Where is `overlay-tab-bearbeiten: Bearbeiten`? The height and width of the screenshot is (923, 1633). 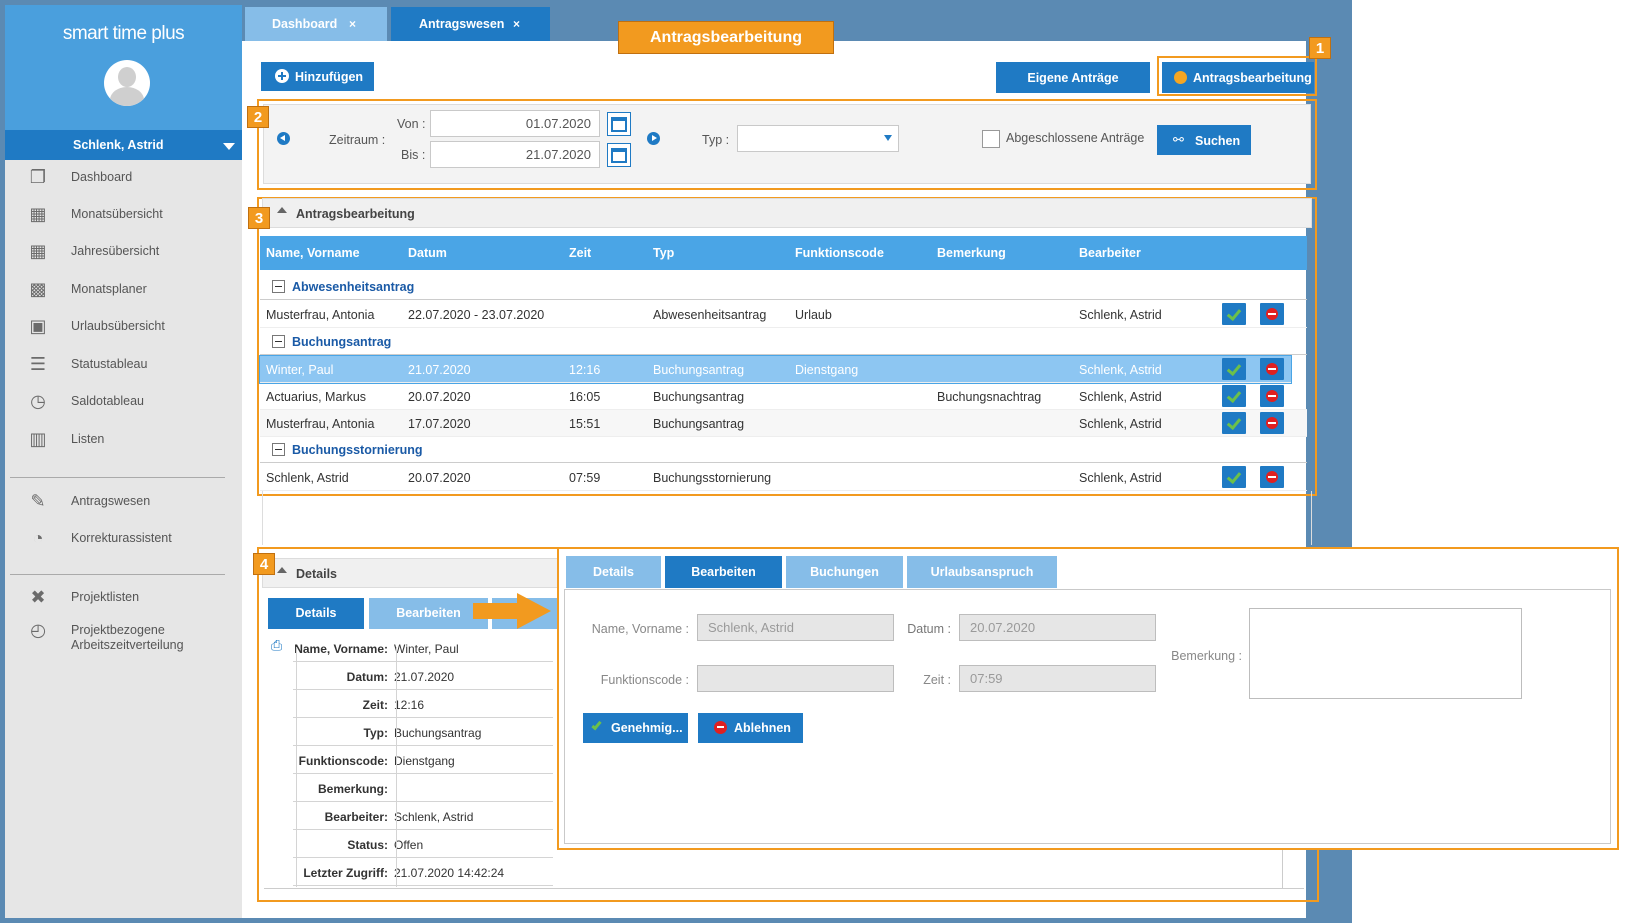
overlay-tab-bearbeiten: Bearbeiten is located at coordinates (723, 572).